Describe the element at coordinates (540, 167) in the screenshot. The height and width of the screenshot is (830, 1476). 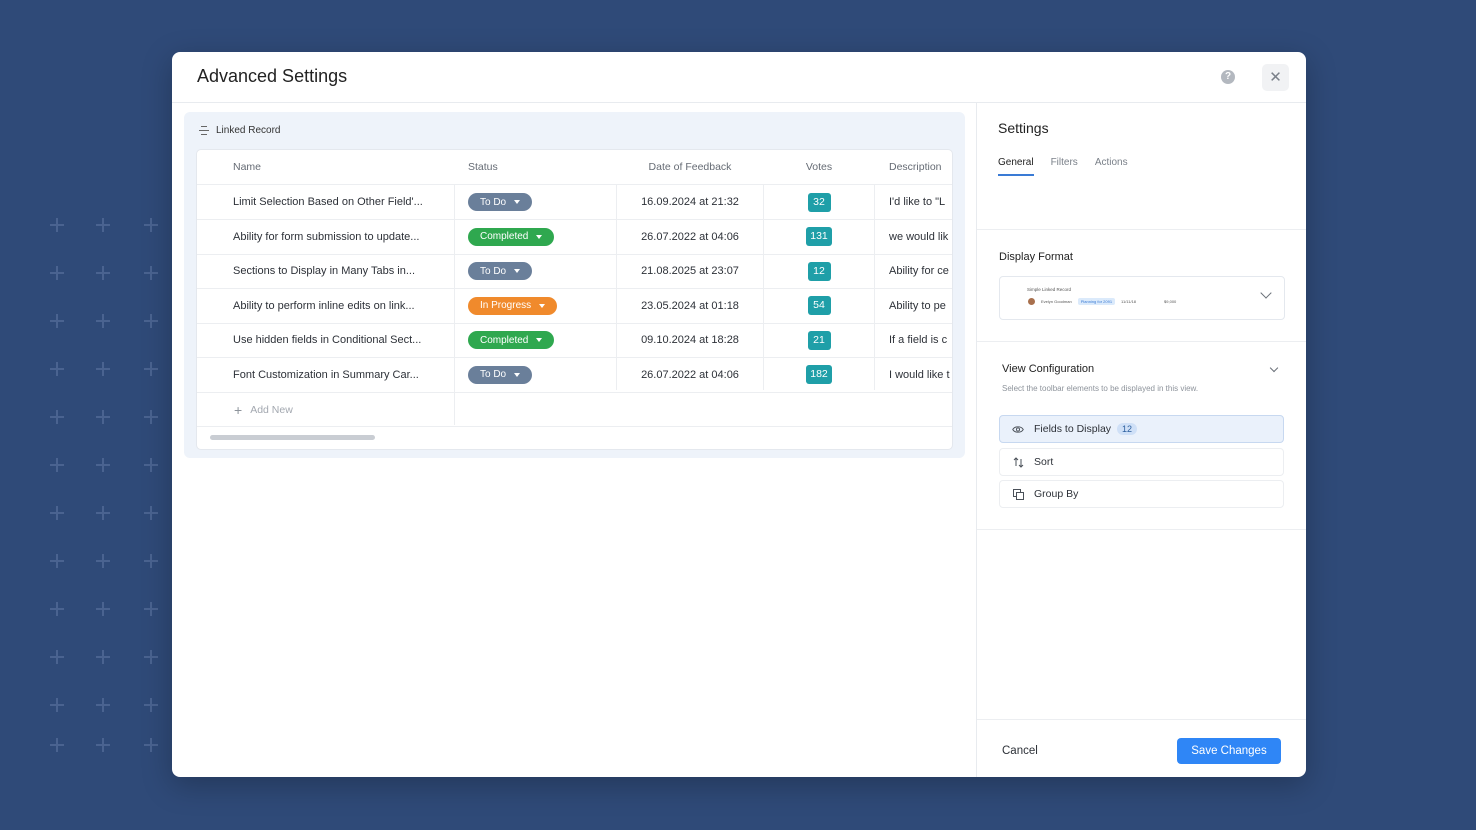
I see `column-header-status: Status` at that location.